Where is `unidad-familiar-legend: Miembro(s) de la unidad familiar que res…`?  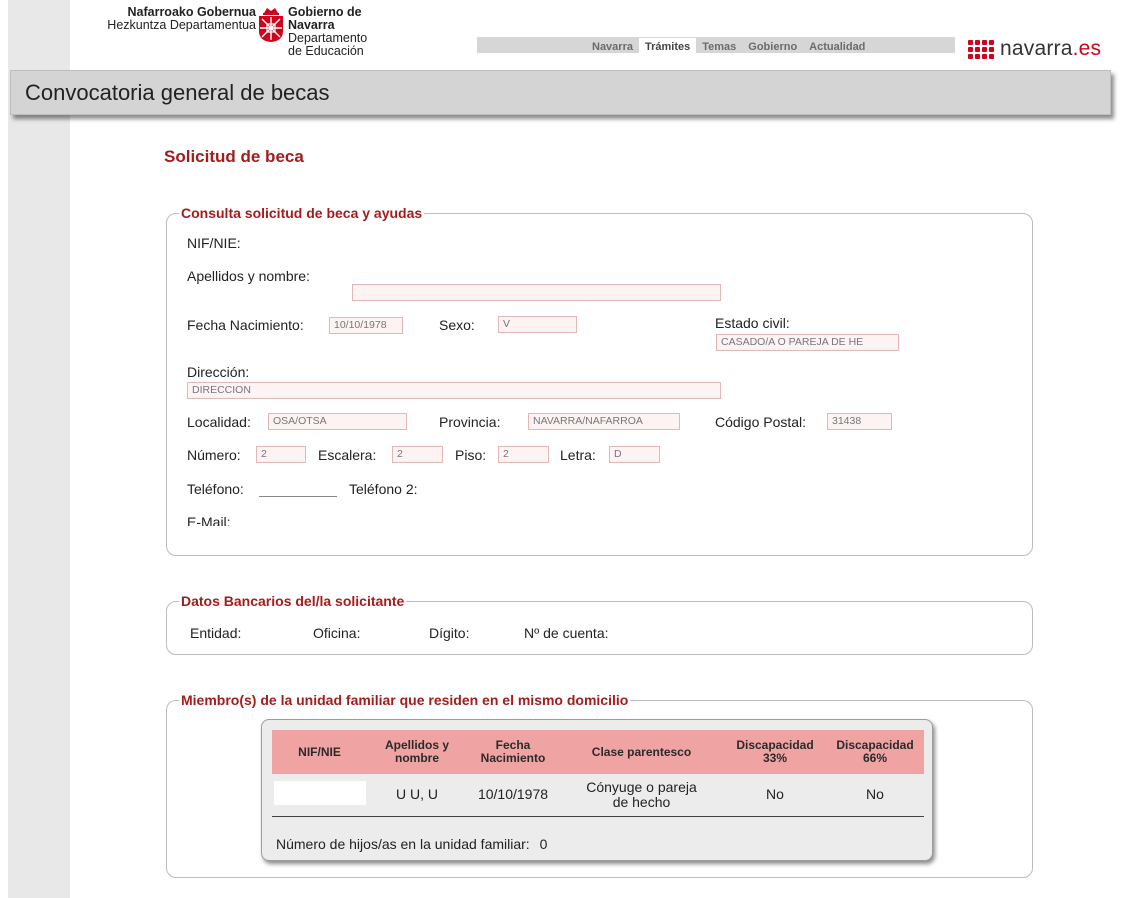
unidad-familiar-legend: Miembro(s) de la unidad familiar que res… is located at coordinates (405, 700).